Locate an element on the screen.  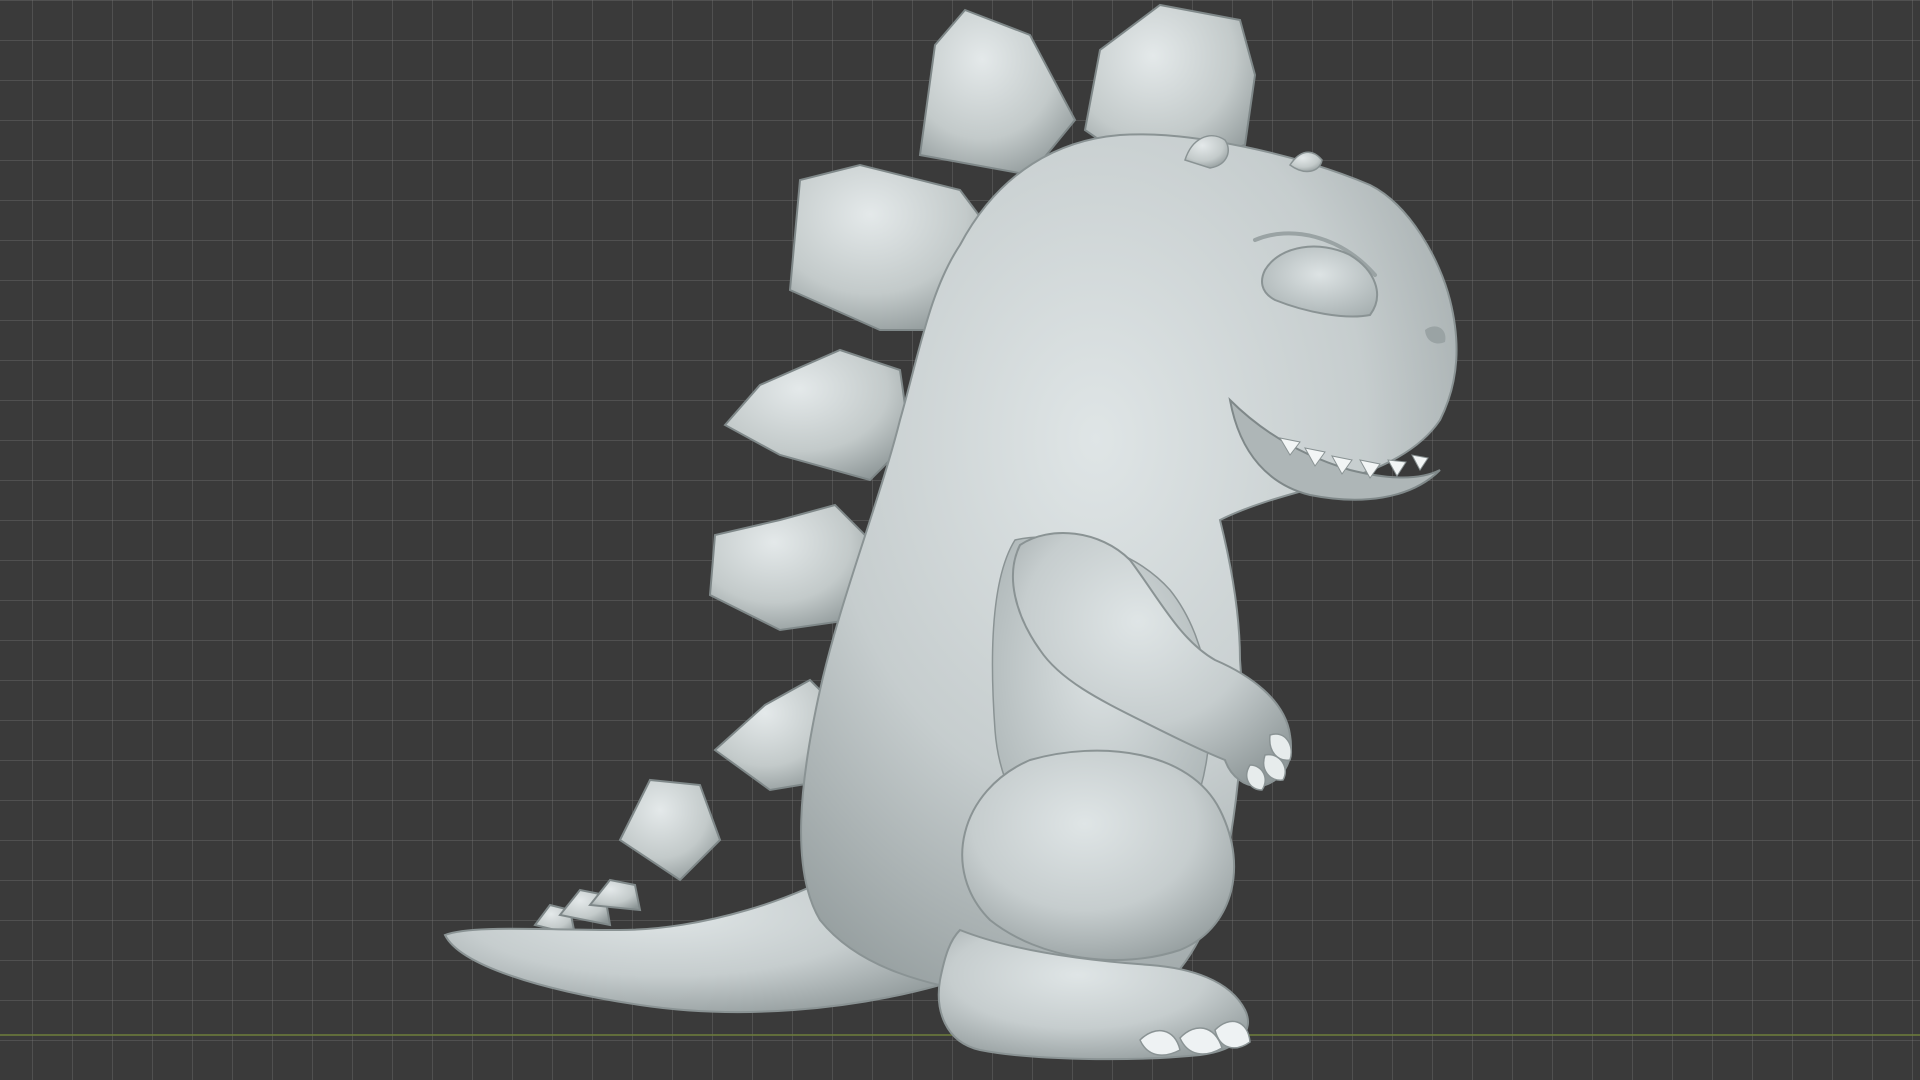
thigh is located at coordinates (1098, 855).